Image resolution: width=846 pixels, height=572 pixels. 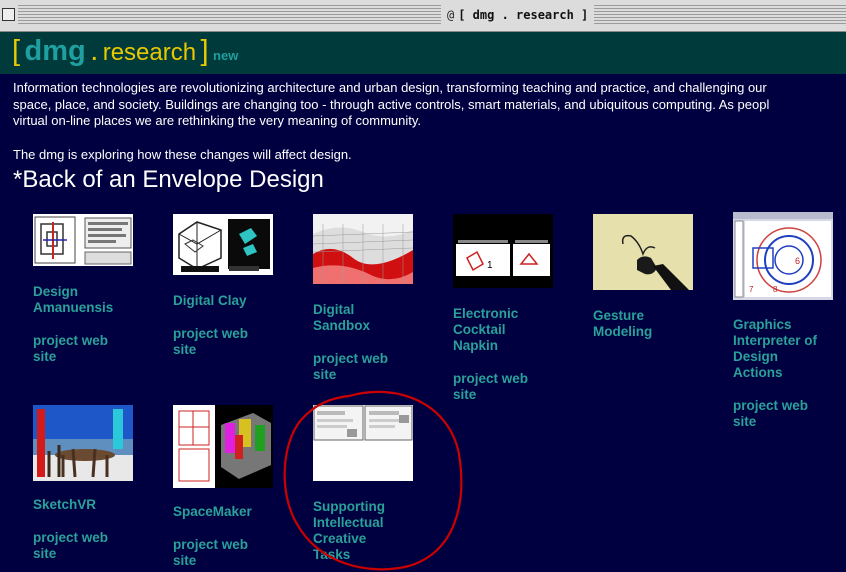 I want to click on project-title-line: Digital, so click(x=333, y=309).